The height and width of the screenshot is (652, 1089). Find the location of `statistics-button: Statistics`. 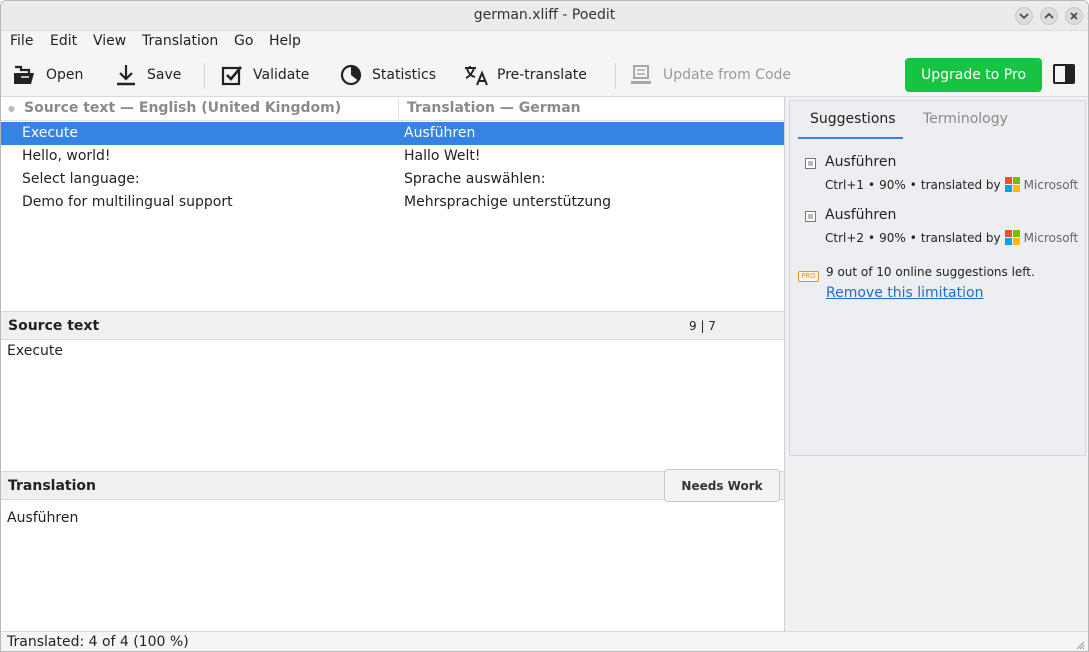

statistics-button: Statistics is located at coordinates (387, 75).